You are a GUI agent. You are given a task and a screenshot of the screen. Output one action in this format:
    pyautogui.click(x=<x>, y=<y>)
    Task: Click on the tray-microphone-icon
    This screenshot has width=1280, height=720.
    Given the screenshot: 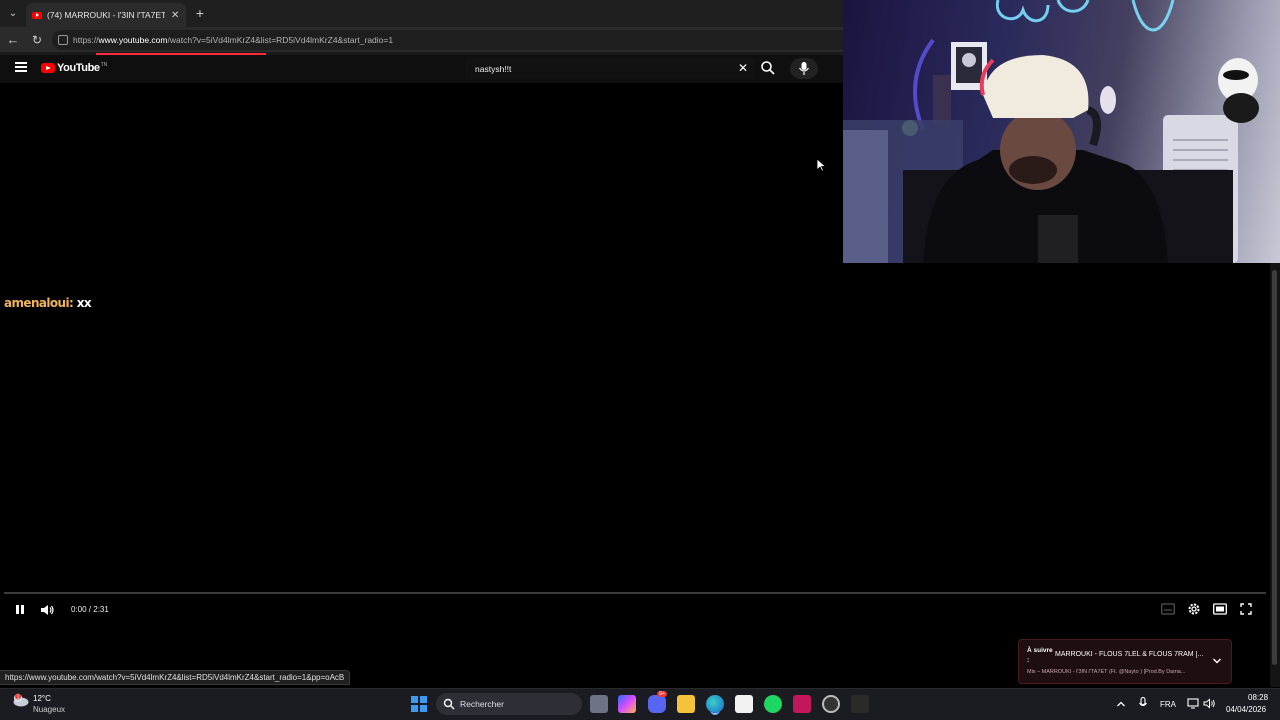 What is the action you would take?
    pyautogui.click(x=1143, y=703)
    